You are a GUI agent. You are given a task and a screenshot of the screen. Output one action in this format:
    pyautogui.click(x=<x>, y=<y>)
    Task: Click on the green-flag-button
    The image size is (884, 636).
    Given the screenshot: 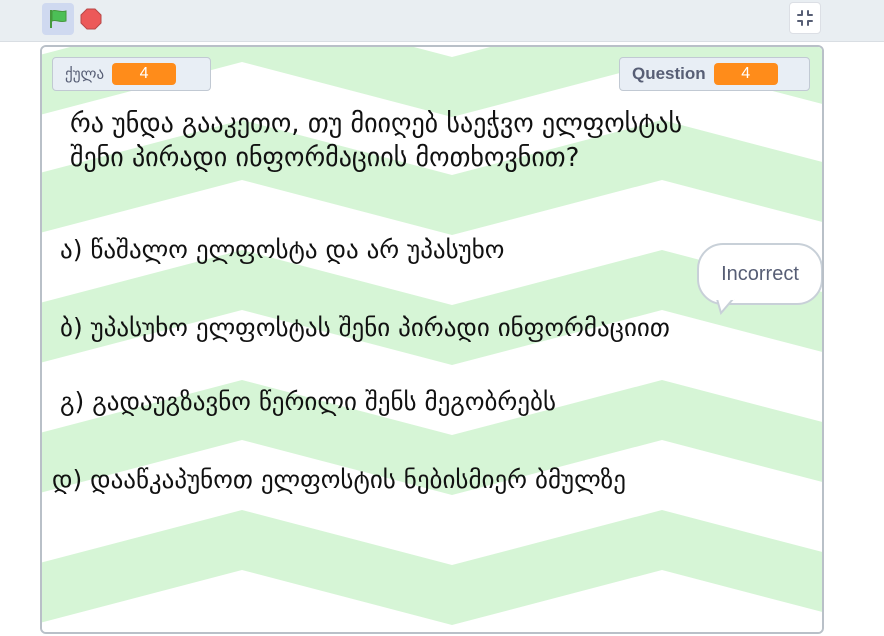 What is the action you would take?
    pyautogui.click(x=58, y=19)
    